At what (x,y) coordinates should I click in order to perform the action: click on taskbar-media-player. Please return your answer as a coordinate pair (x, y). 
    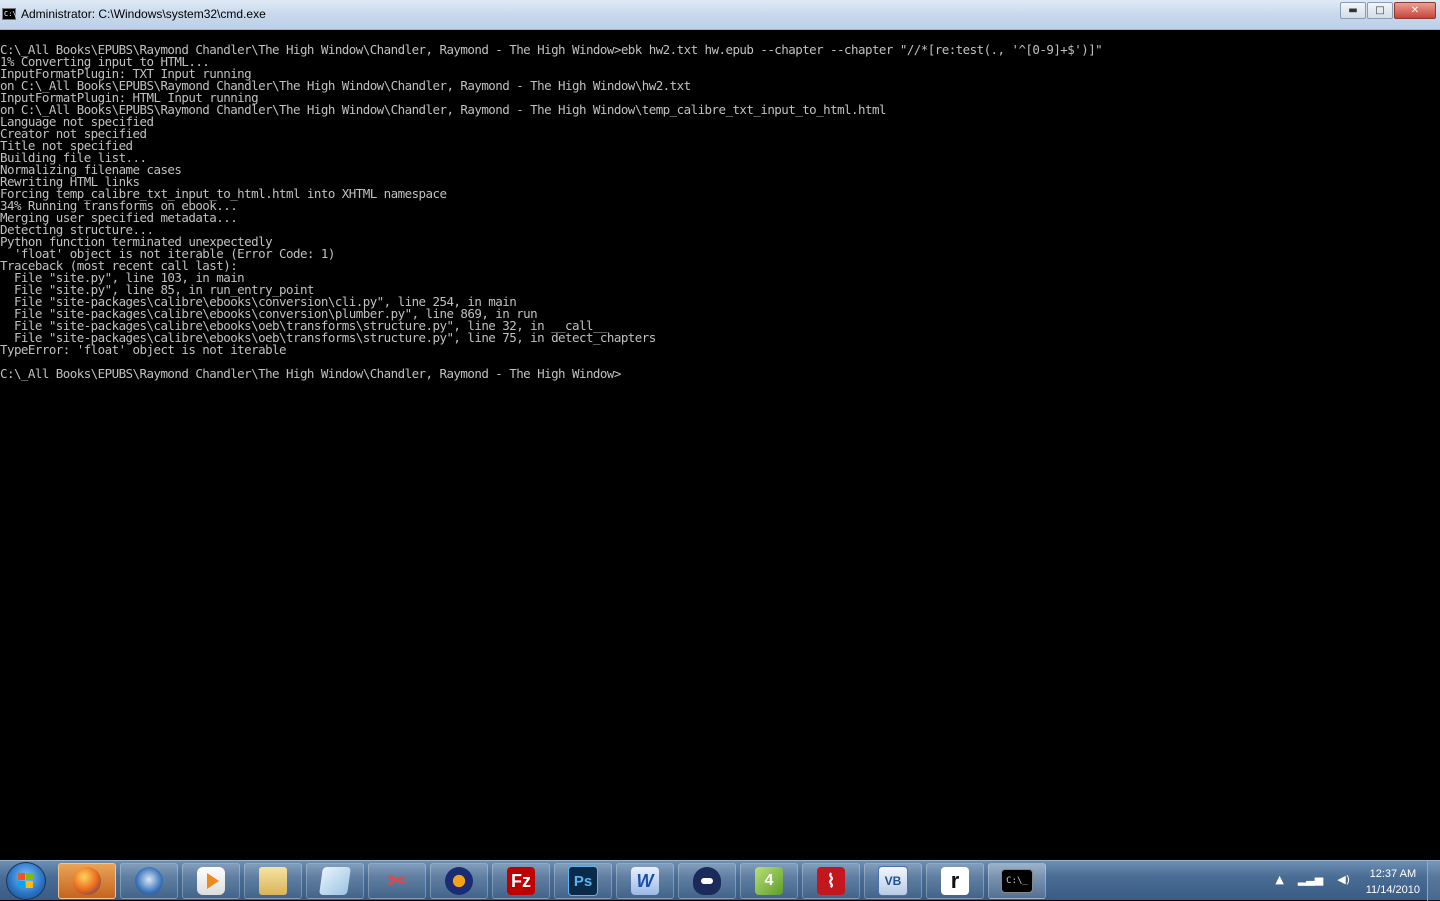
    Looking at the image, I should click on (211, 881).